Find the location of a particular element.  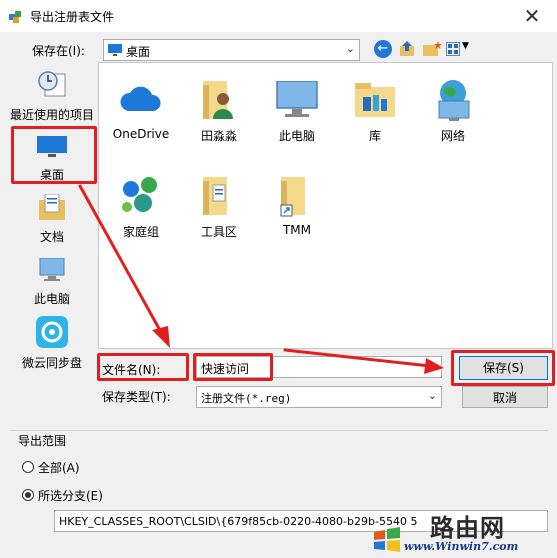

desktop-highlight-box is located at coordinates (54, 155).